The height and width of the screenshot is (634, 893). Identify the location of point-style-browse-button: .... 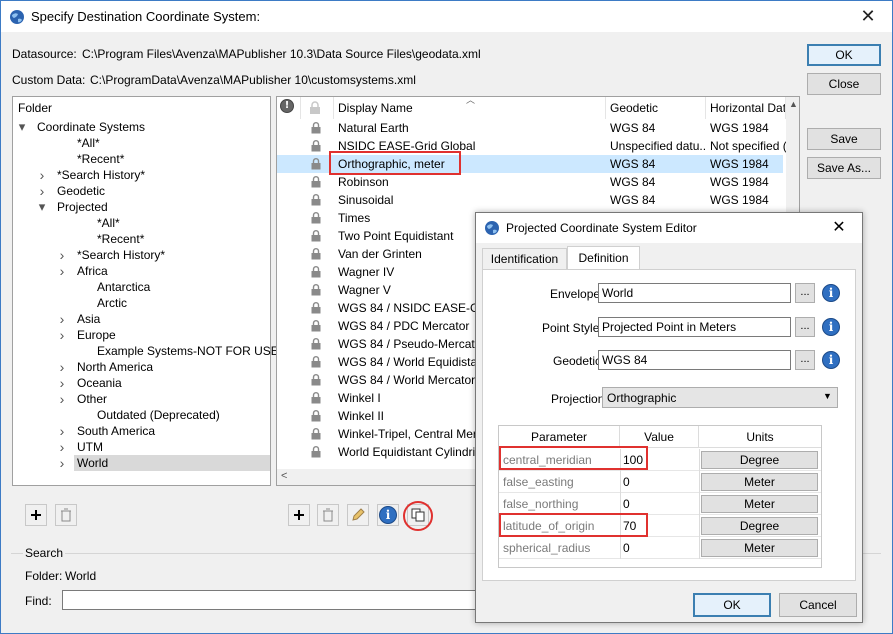
(805, 327).